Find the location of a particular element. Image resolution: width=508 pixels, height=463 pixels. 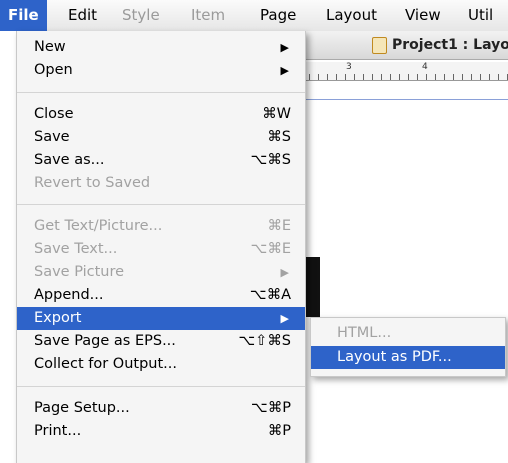

menu-item-label: New is located at coordinates (50, 47).